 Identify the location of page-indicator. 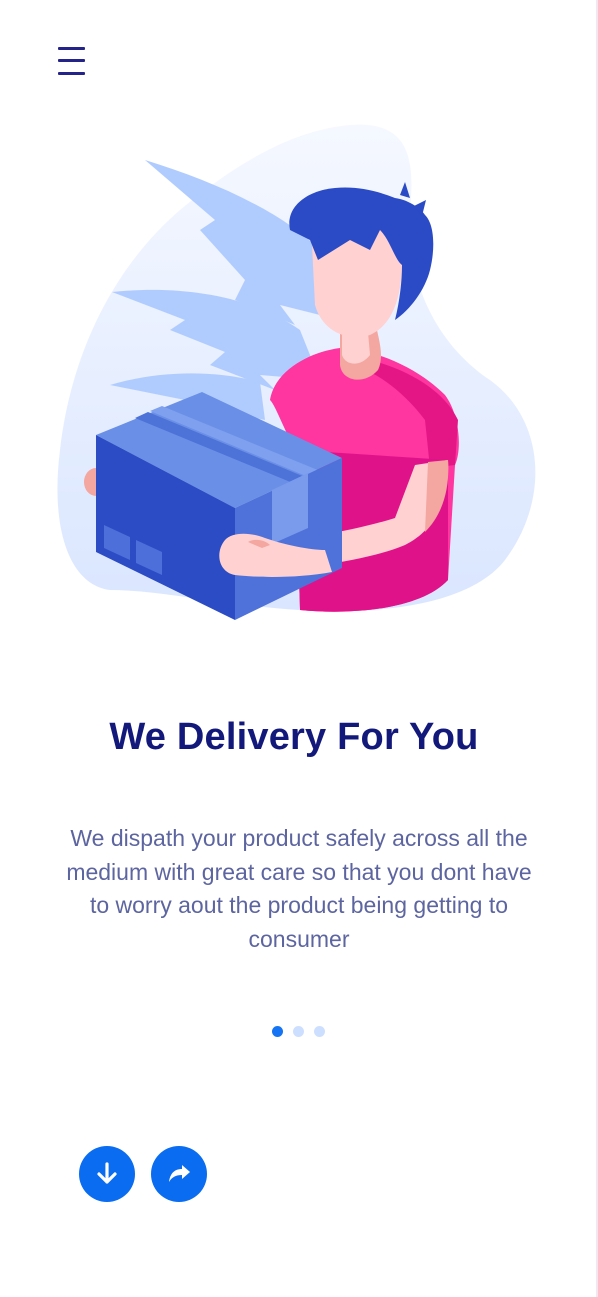
(298, 1031).